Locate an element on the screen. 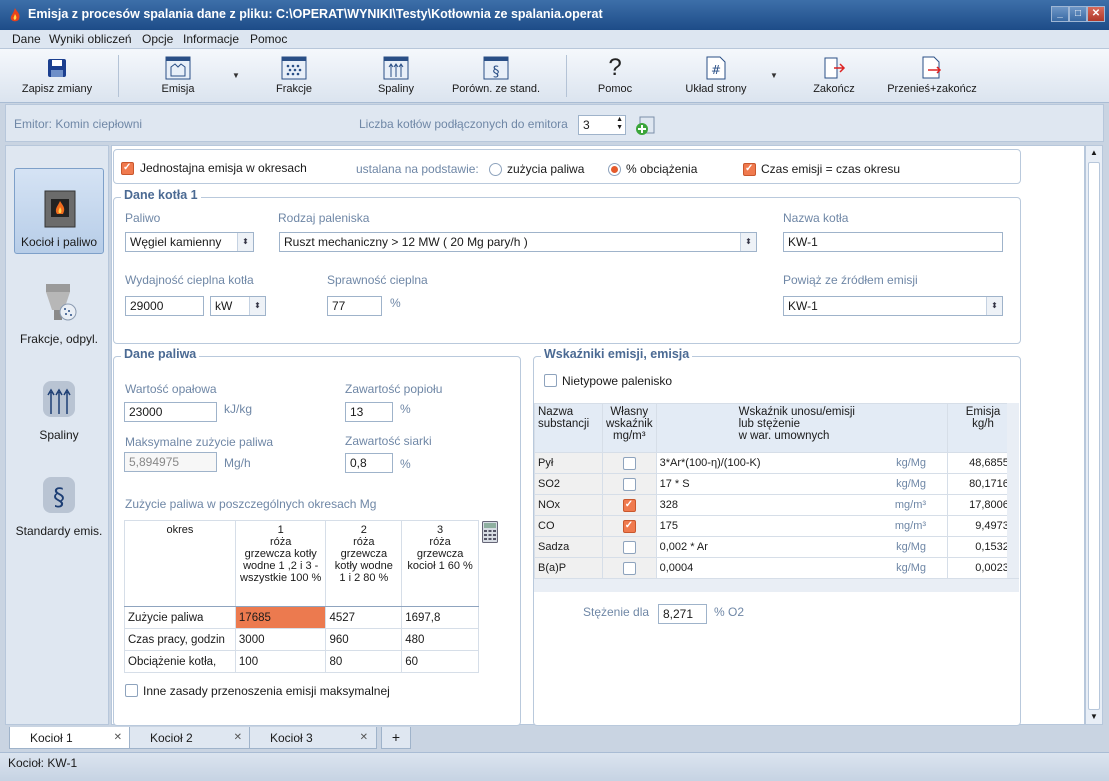  boiler-name-input: KW-1 is located at coordinates (893, 242).